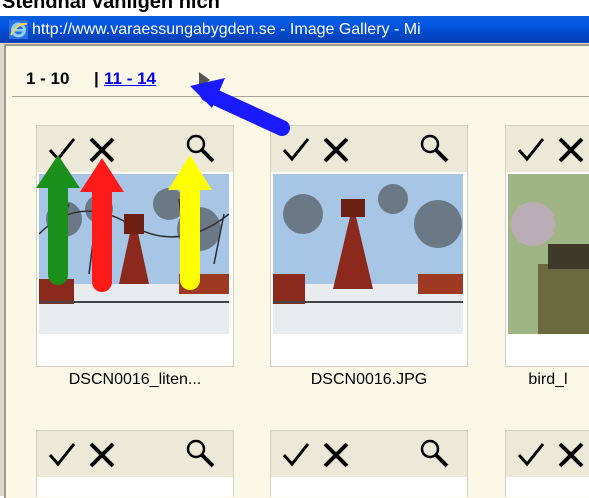 The image size is (589, 498). What do you see at coordinates (18, 29) in the screenshot?
I see `internet-explorer-icon` at bounding box center [18, 29].